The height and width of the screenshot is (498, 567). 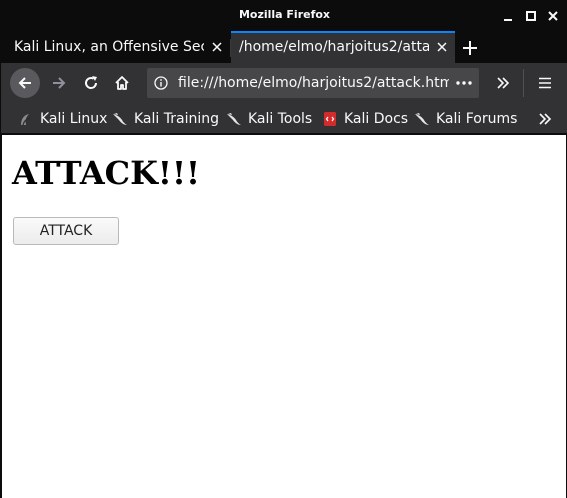 I want to click on title-bar: Mozilla Firefox, so click(x=284, y=16).